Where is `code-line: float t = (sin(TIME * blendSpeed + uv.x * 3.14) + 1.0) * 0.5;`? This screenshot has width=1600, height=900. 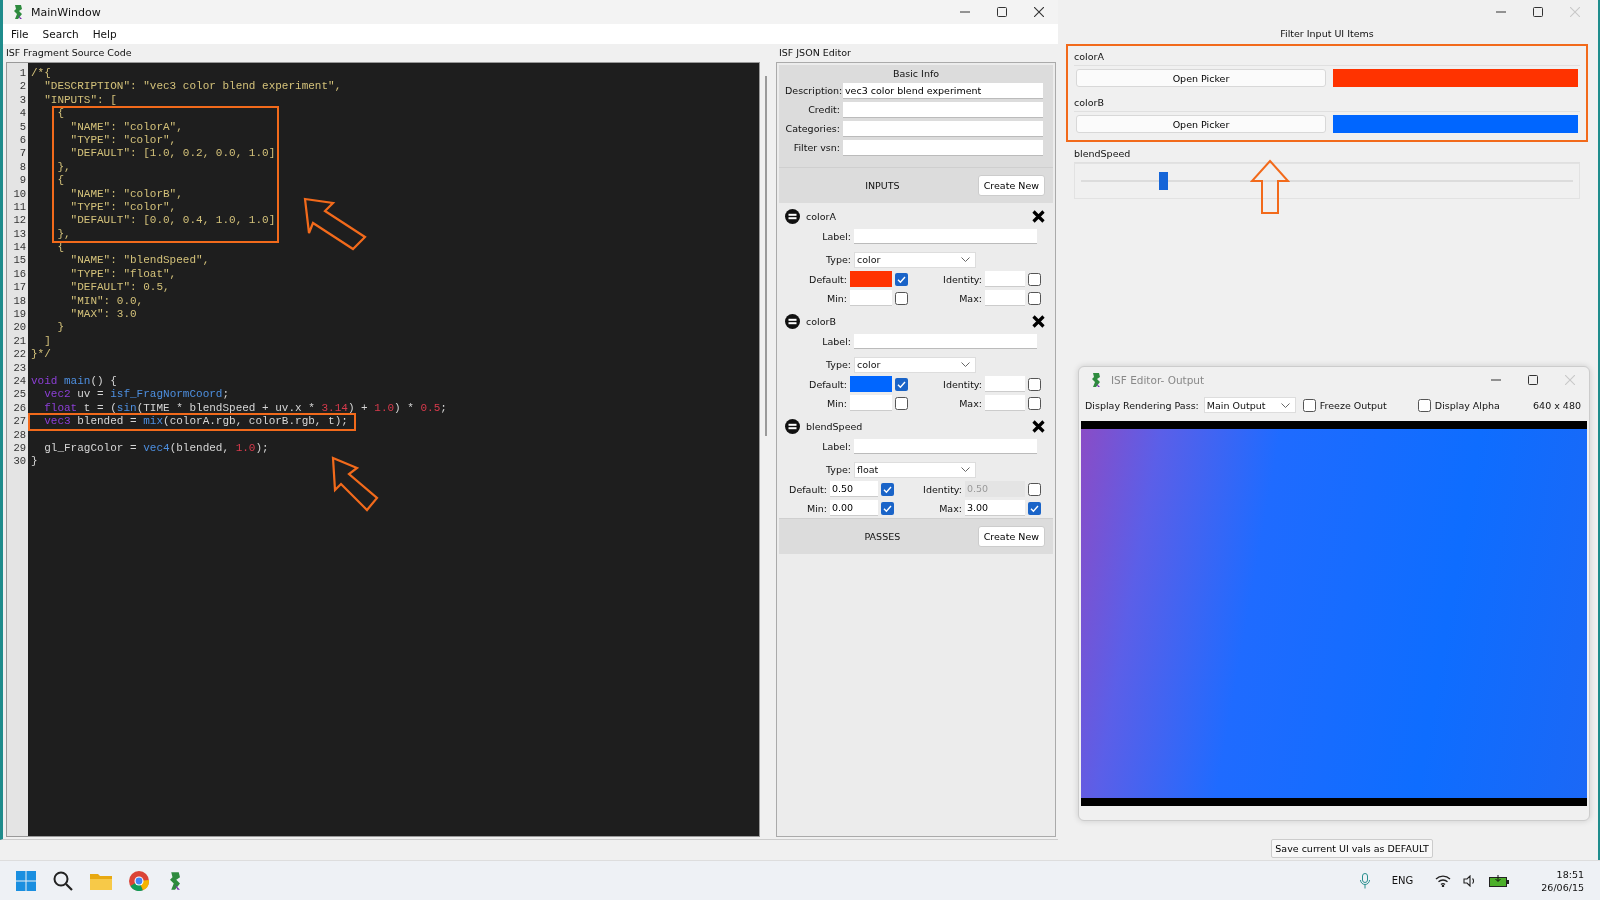 code-line: float t = (sin(TIME * blendSpeed + uv.x * 3.14) + 1.0) * 0.5; is located at coordinates (245, 408).